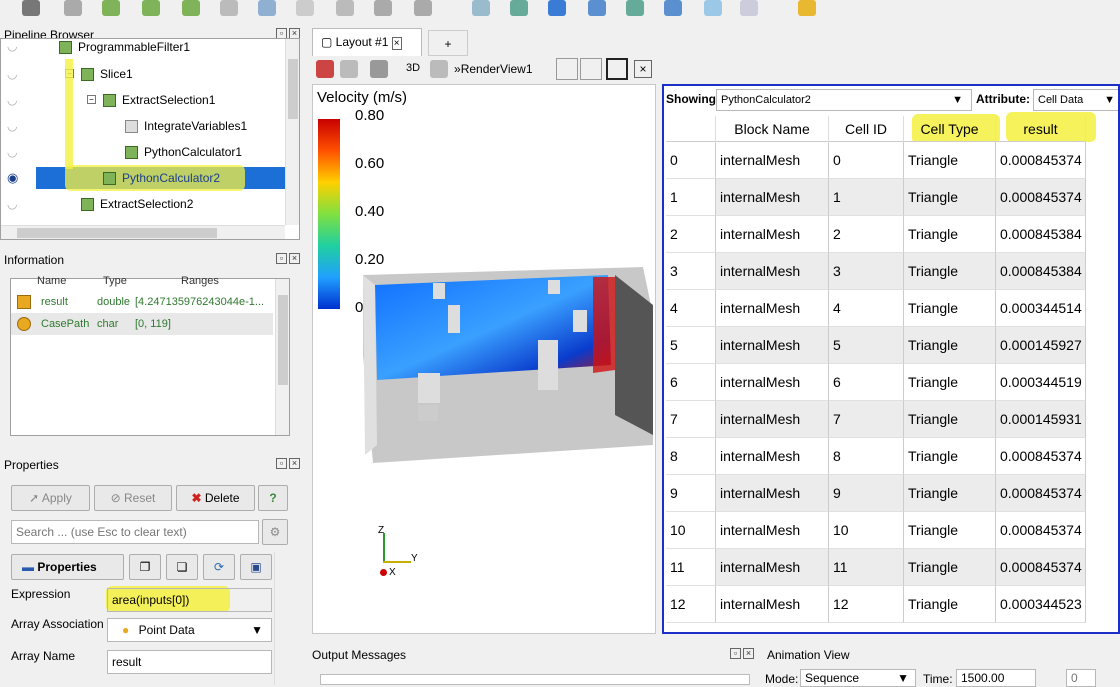 This screenshot has width=1120, height=687. What do you see at coordinates (367, 42) in the screenshot?
I see `layout-tab: ▢ Layout #1 ×` at bounding box center [367, 42].